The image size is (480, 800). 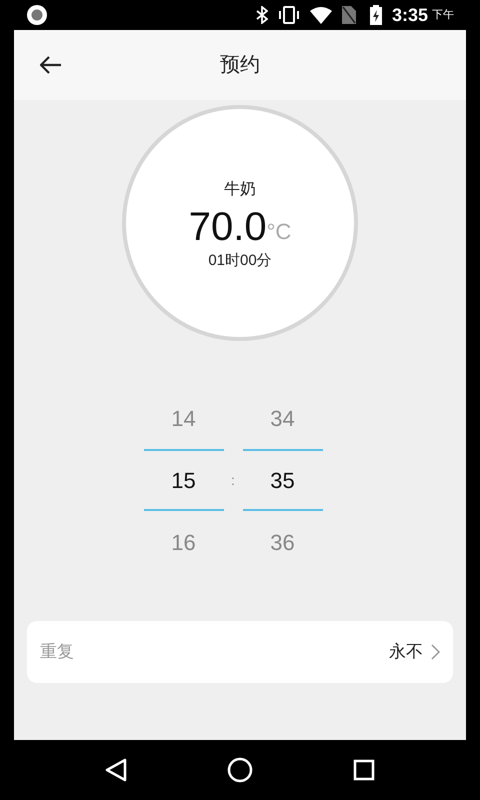 I want to click on repeat-label: 重复, so click(x=57, y=652).